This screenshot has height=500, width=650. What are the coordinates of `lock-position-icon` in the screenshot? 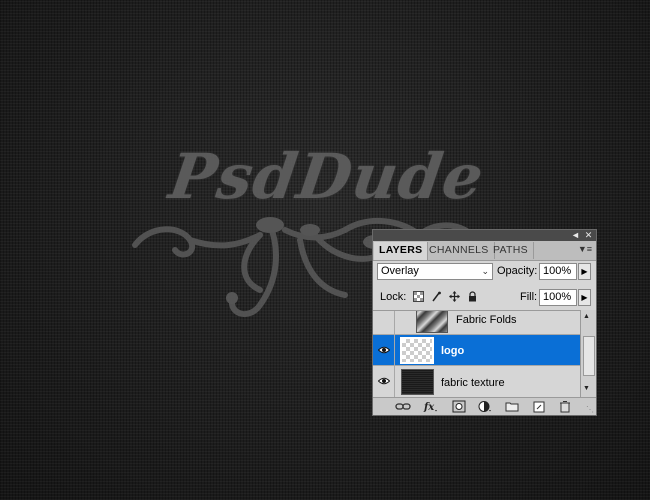 It's located at (454, 296).